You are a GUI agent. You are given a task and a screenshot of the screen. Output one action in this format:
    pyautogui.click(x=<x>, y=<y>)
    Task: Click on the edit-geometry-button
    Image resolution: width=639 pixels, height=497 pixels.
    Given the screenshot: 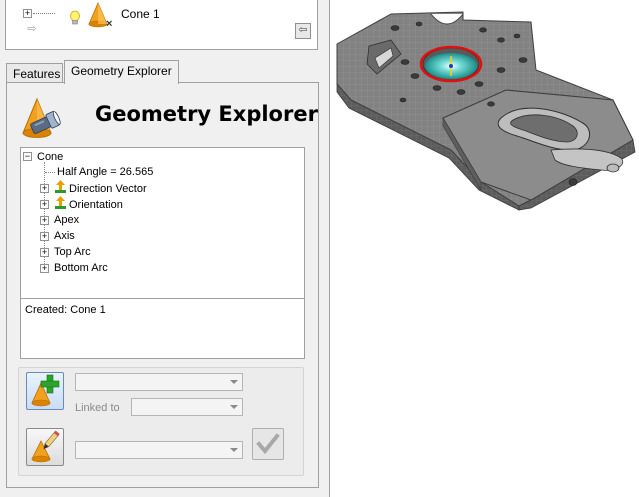 What is the action you would take?
    pyautogui.click(x=45, y=447)
    